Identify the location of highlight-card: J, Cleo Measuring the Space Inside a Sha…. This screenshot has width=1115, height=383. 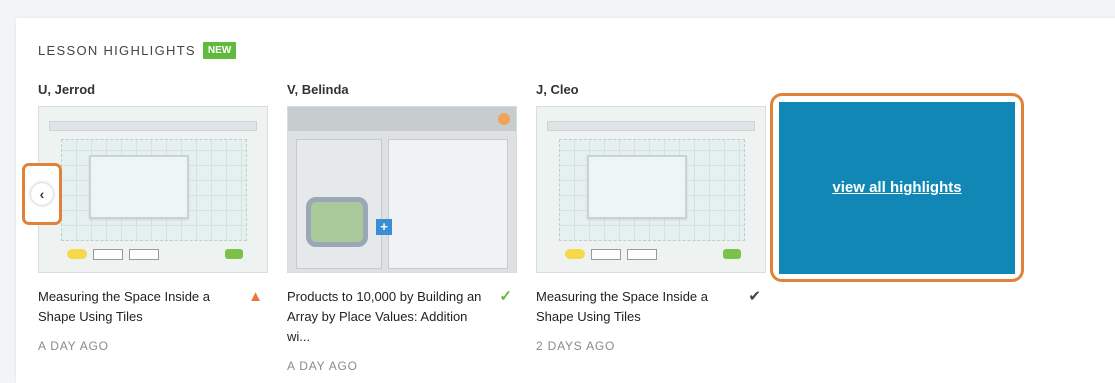
(651, 216).